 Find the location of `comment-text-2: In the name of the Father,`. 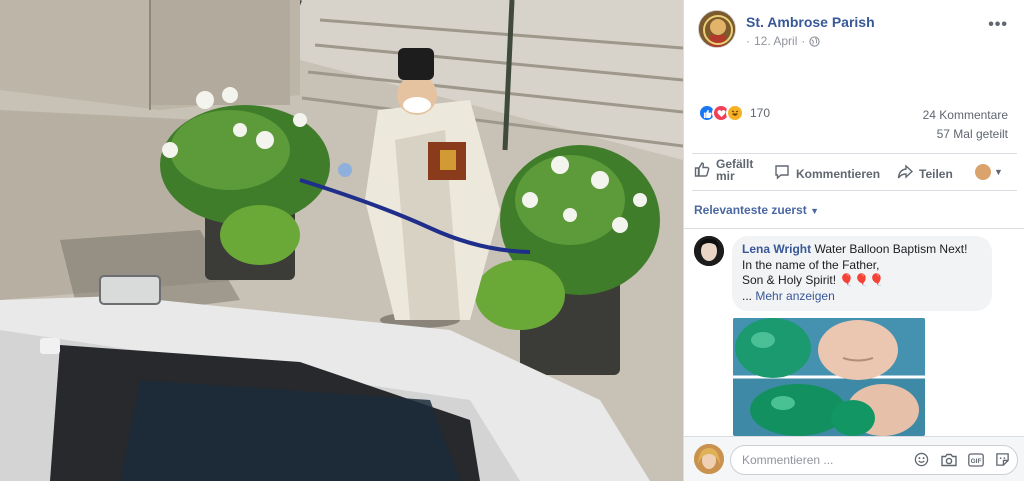

comment-text-2: In the name of the Father, is located at coordinates (811, 264).